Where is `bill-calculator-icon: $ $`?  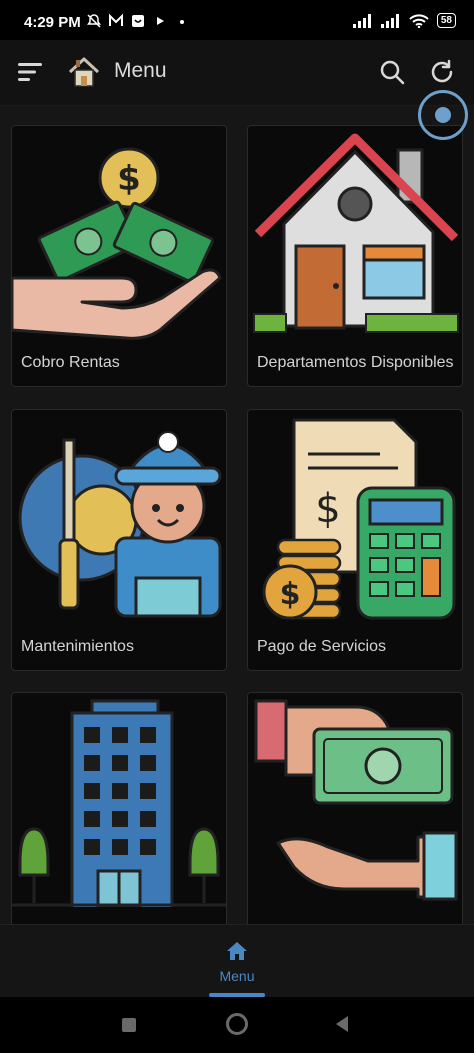 bill-calculator-icon: $ $ is located at coordinates (359, 519).